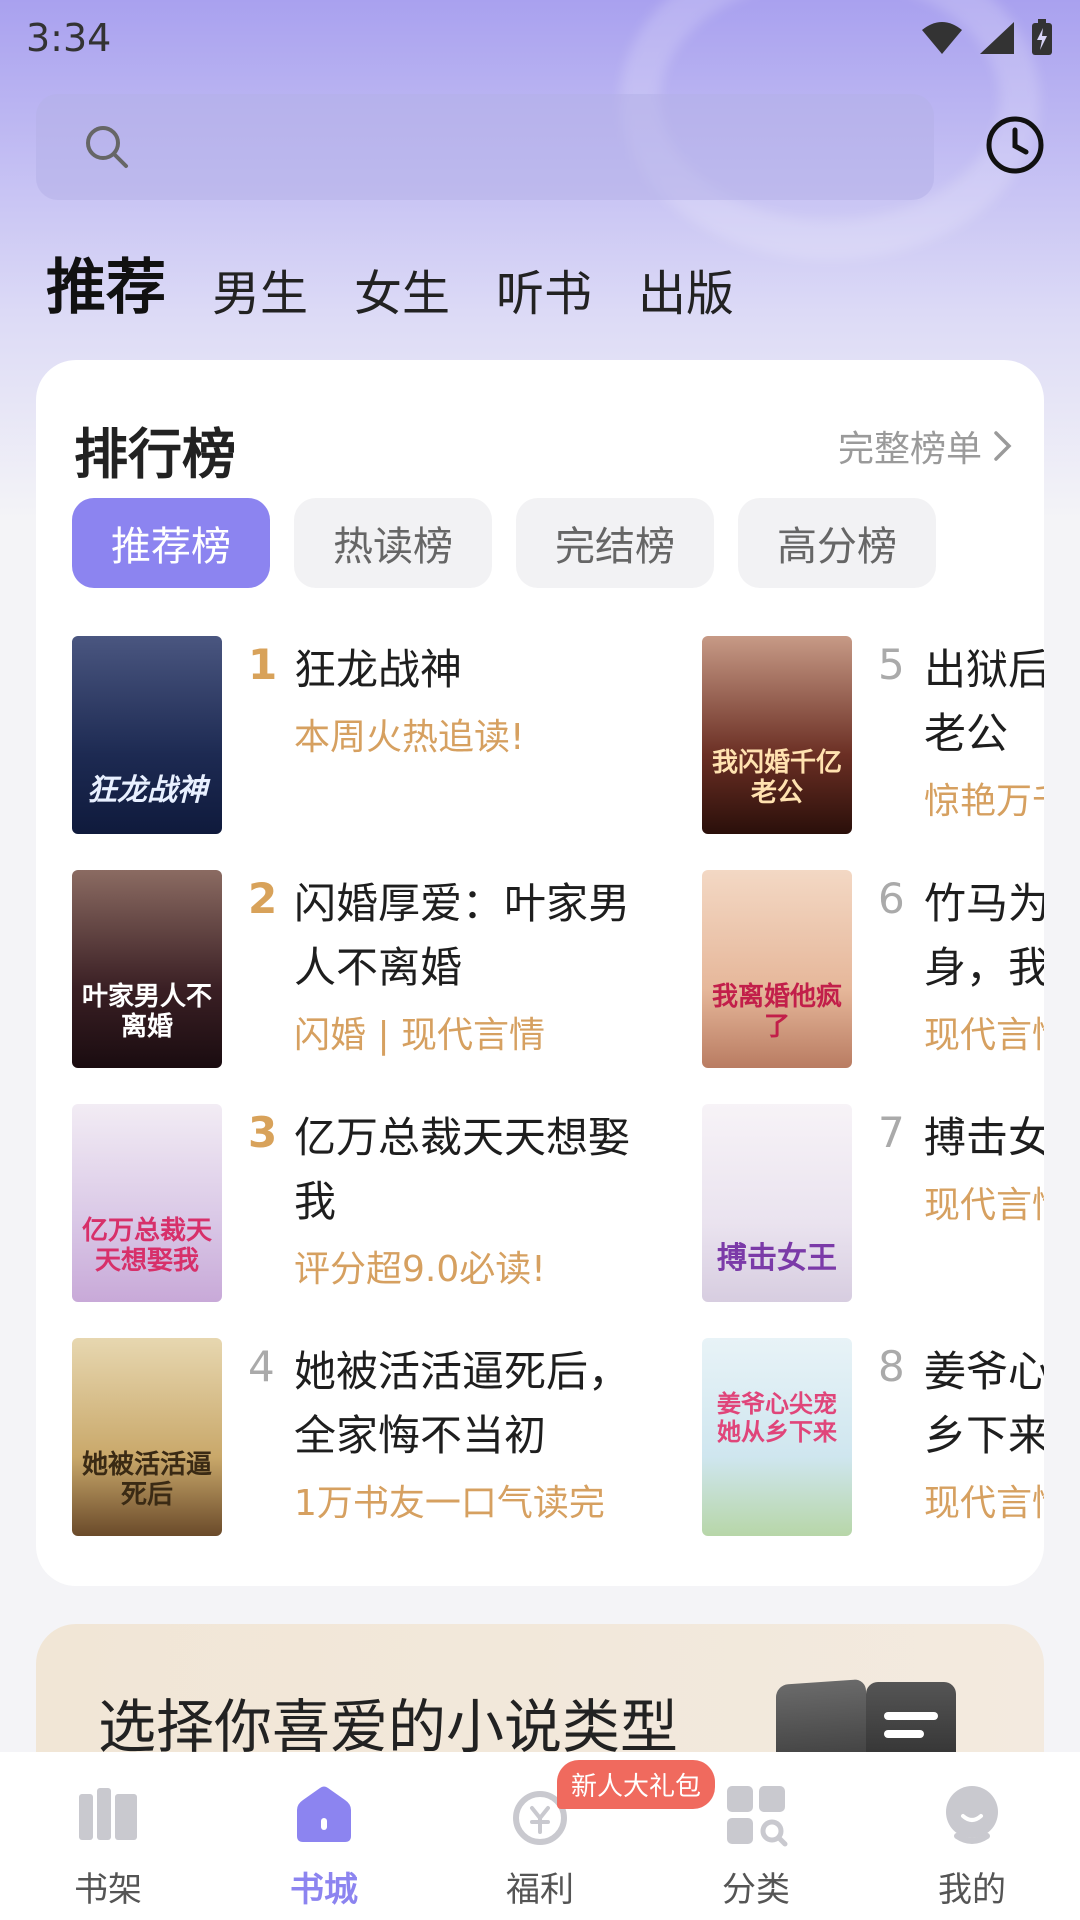 Image resolution: width=1080 pixels, height=1920 pixels. Describe the element at coordinates (324, 1845) in the screenshot. I see `nav-bookstore: 书城` at that location.